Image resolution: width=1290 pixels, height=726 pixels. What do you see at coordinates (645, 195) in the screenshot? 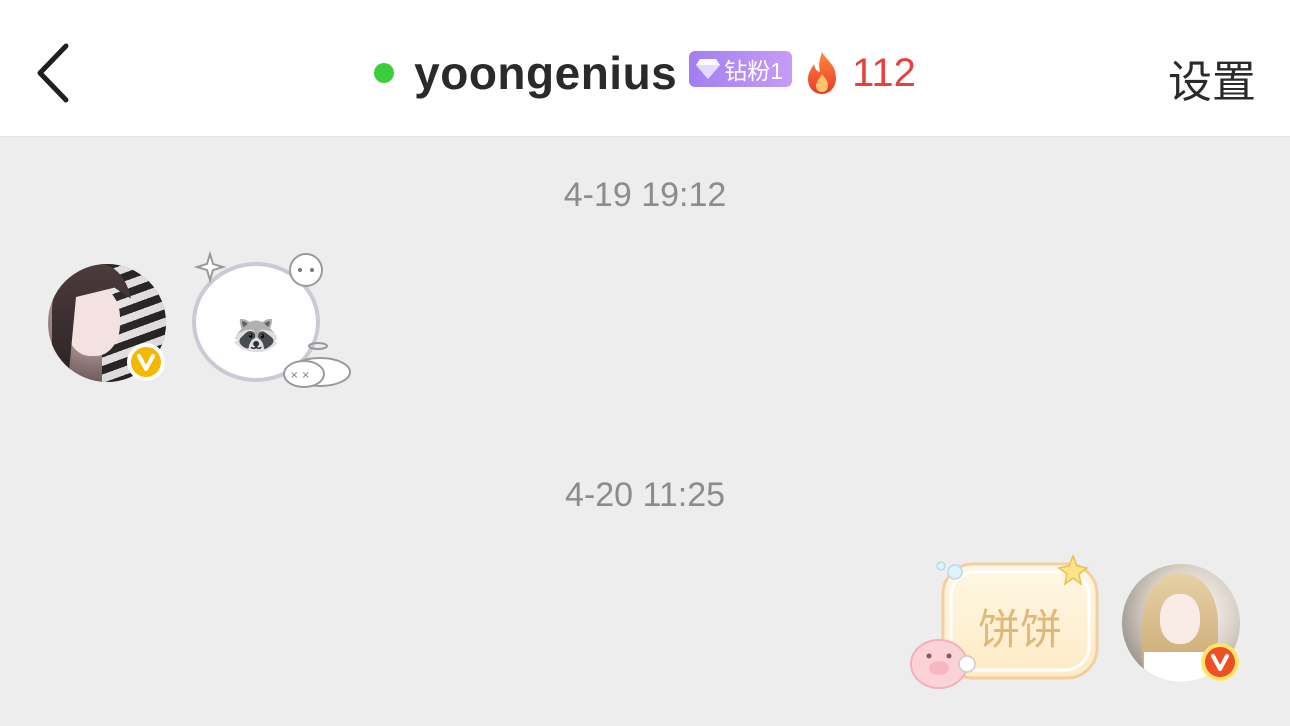
I see `message-timestamp: 4-19 19:12` at bounding box center [645, 195].